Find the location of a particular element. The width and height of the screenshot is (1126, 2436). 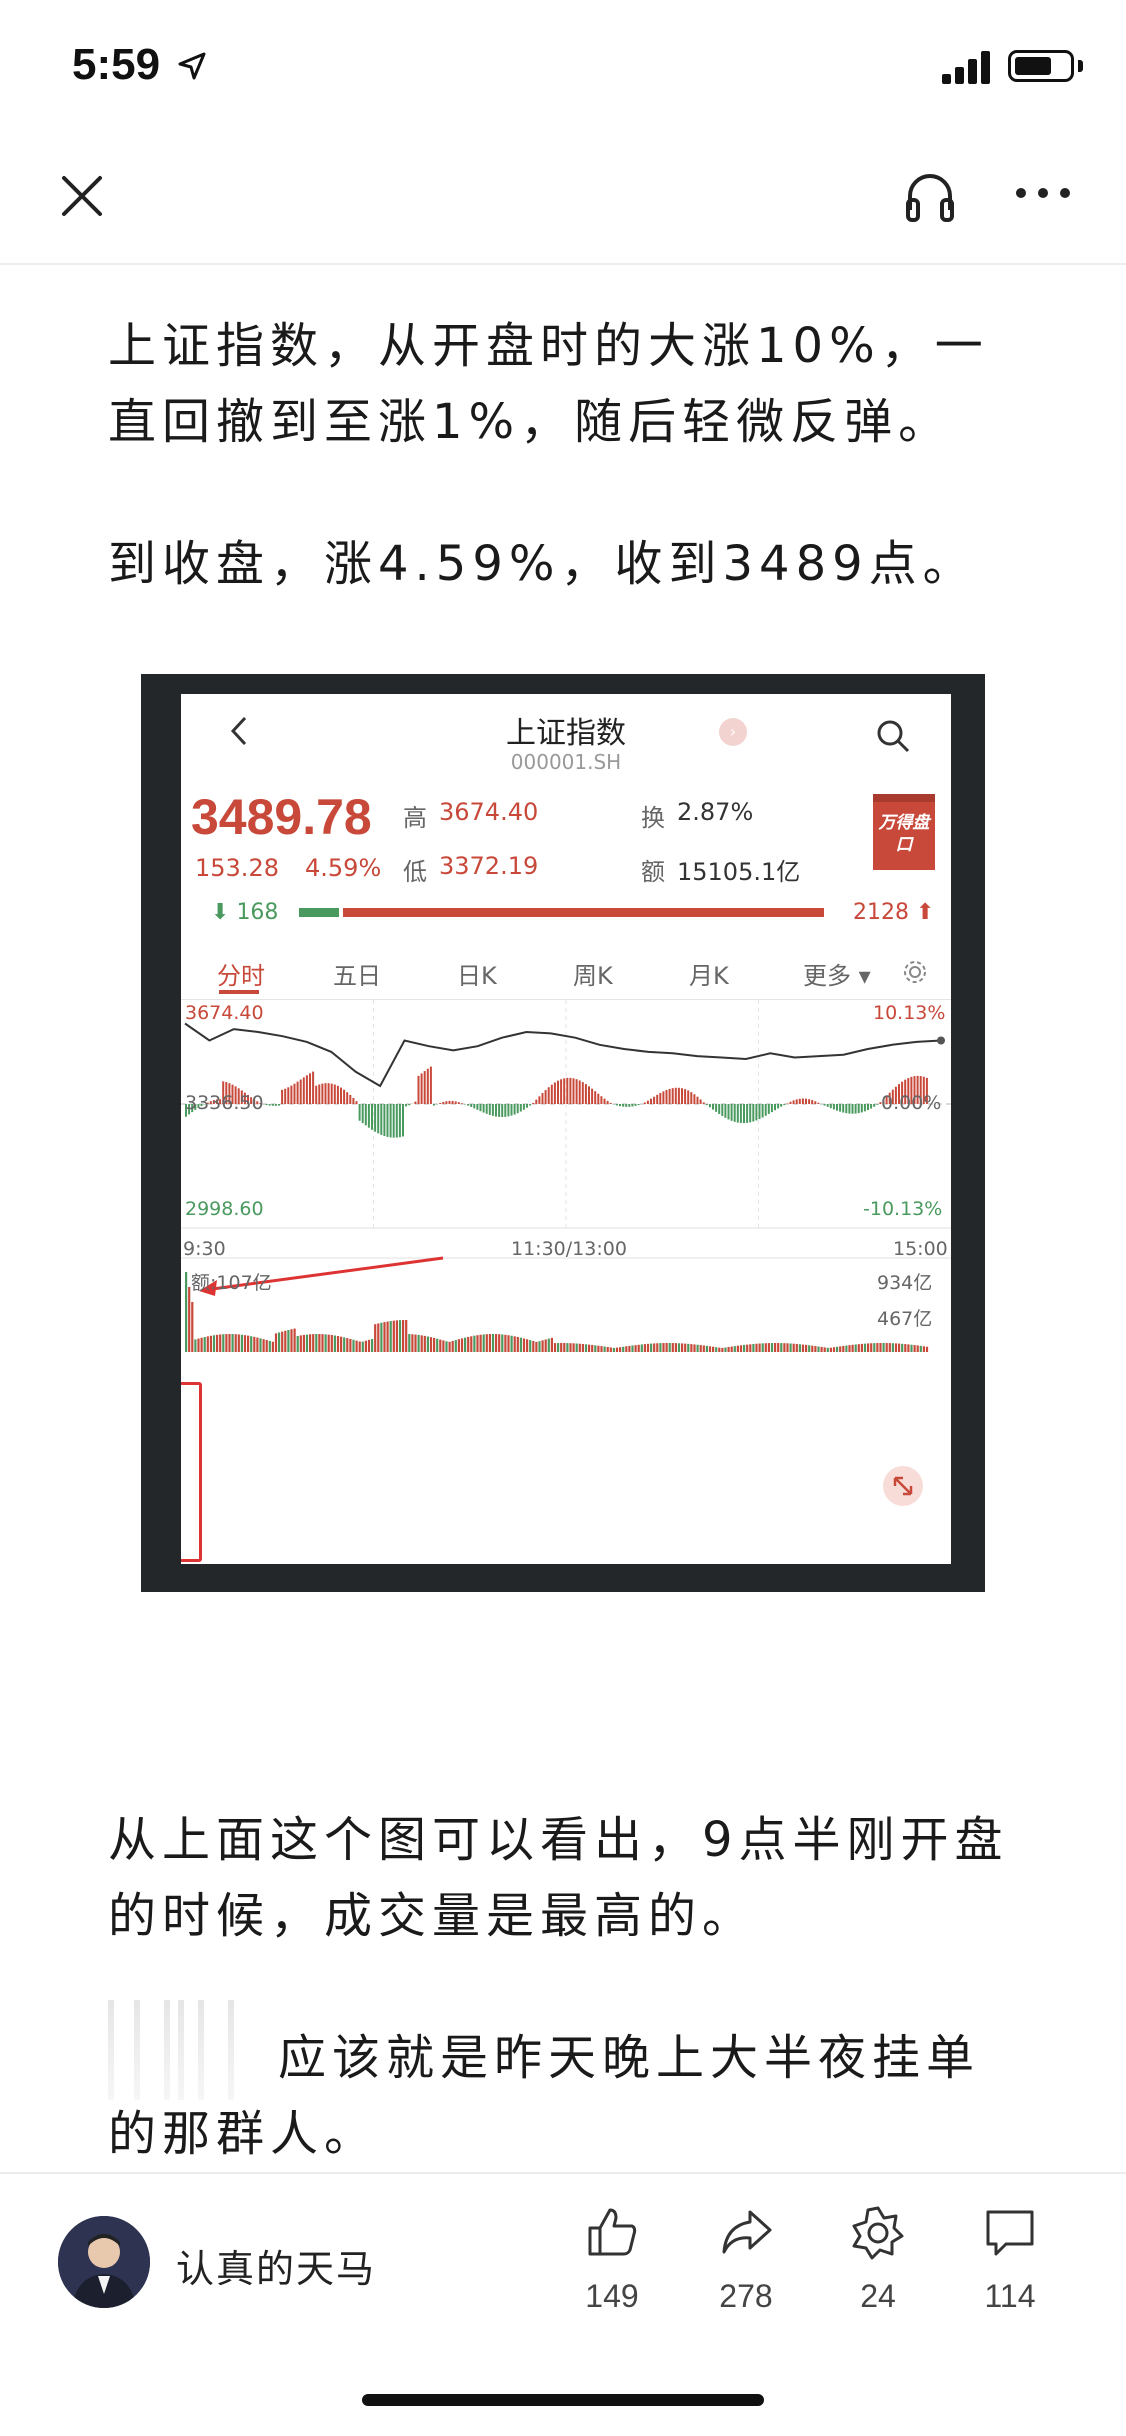

more-options-button is located at coordinates (1044, 194).